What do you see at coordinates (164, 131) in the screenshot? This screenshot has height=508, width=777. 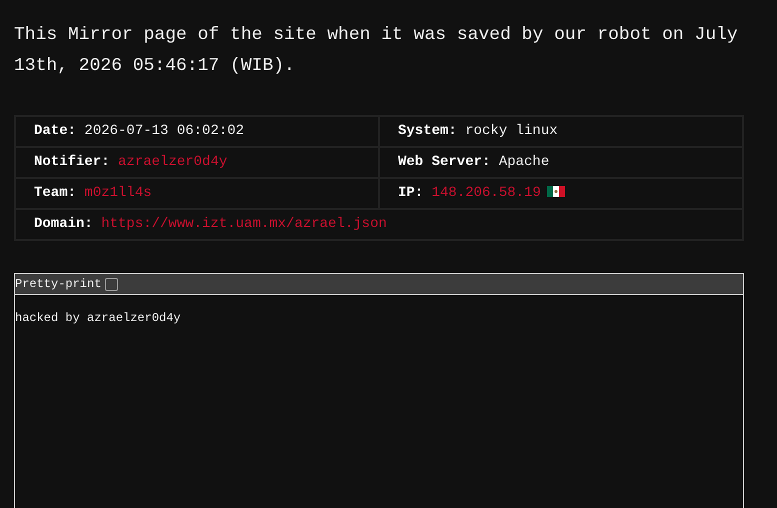 I see `field-value: 2026-07-13 06:02:02` at bounding box center [164, 131].